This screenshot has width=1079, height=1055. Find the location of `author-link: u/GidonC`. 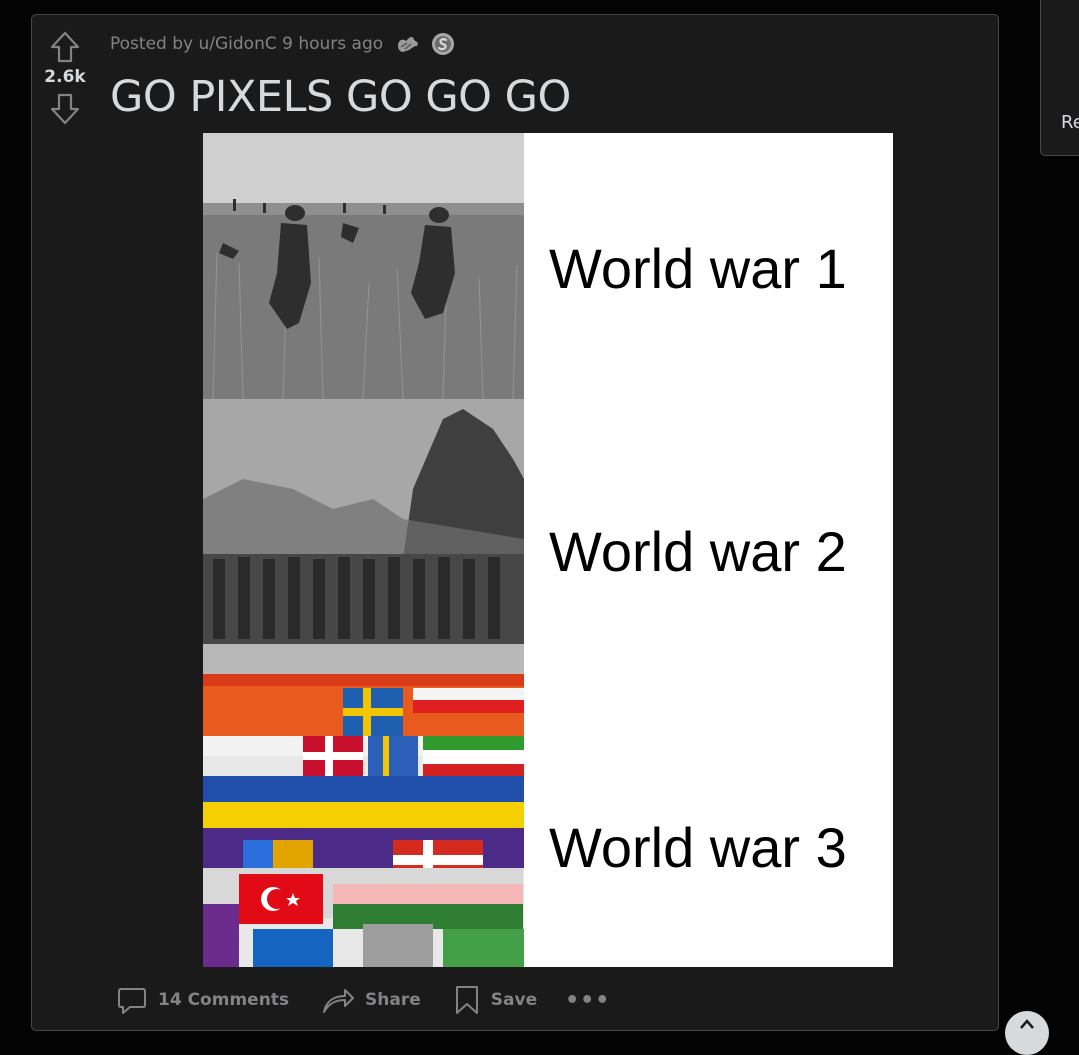

author-link: u/GidonC is located at coordinates (237, 44).